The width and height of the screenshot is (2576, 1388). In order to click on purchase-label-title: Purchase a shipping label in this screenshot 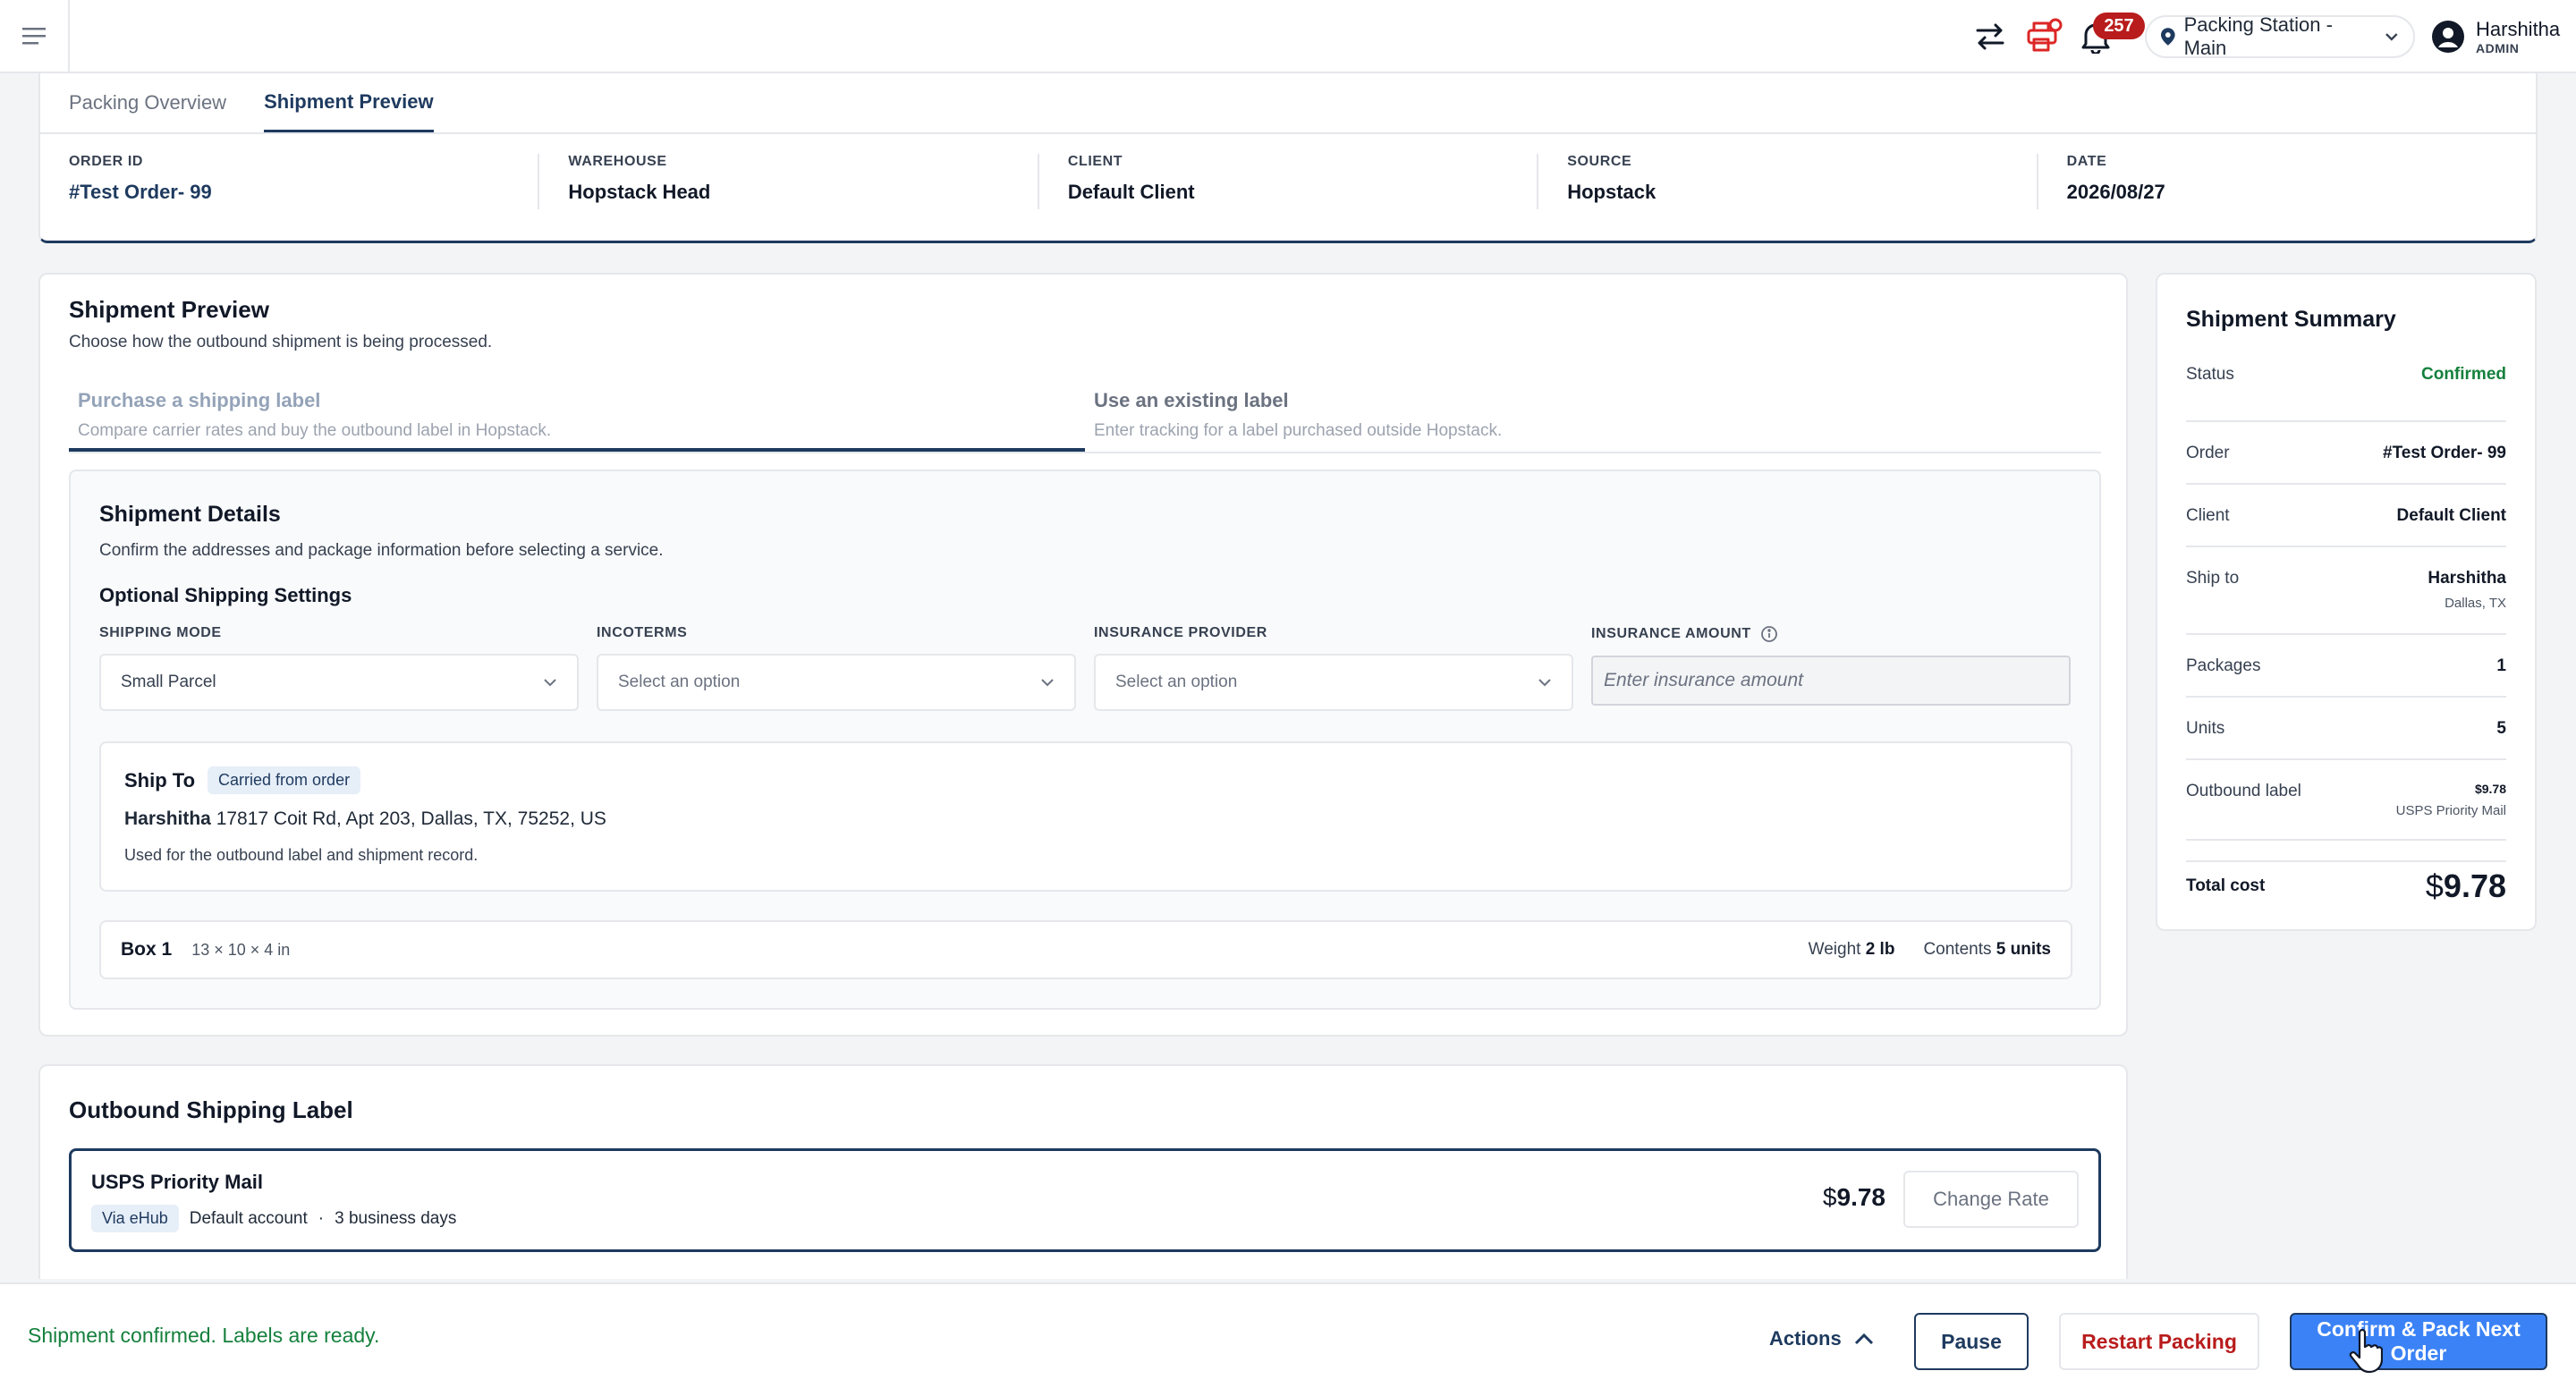, I will do `click(199, 400)`.